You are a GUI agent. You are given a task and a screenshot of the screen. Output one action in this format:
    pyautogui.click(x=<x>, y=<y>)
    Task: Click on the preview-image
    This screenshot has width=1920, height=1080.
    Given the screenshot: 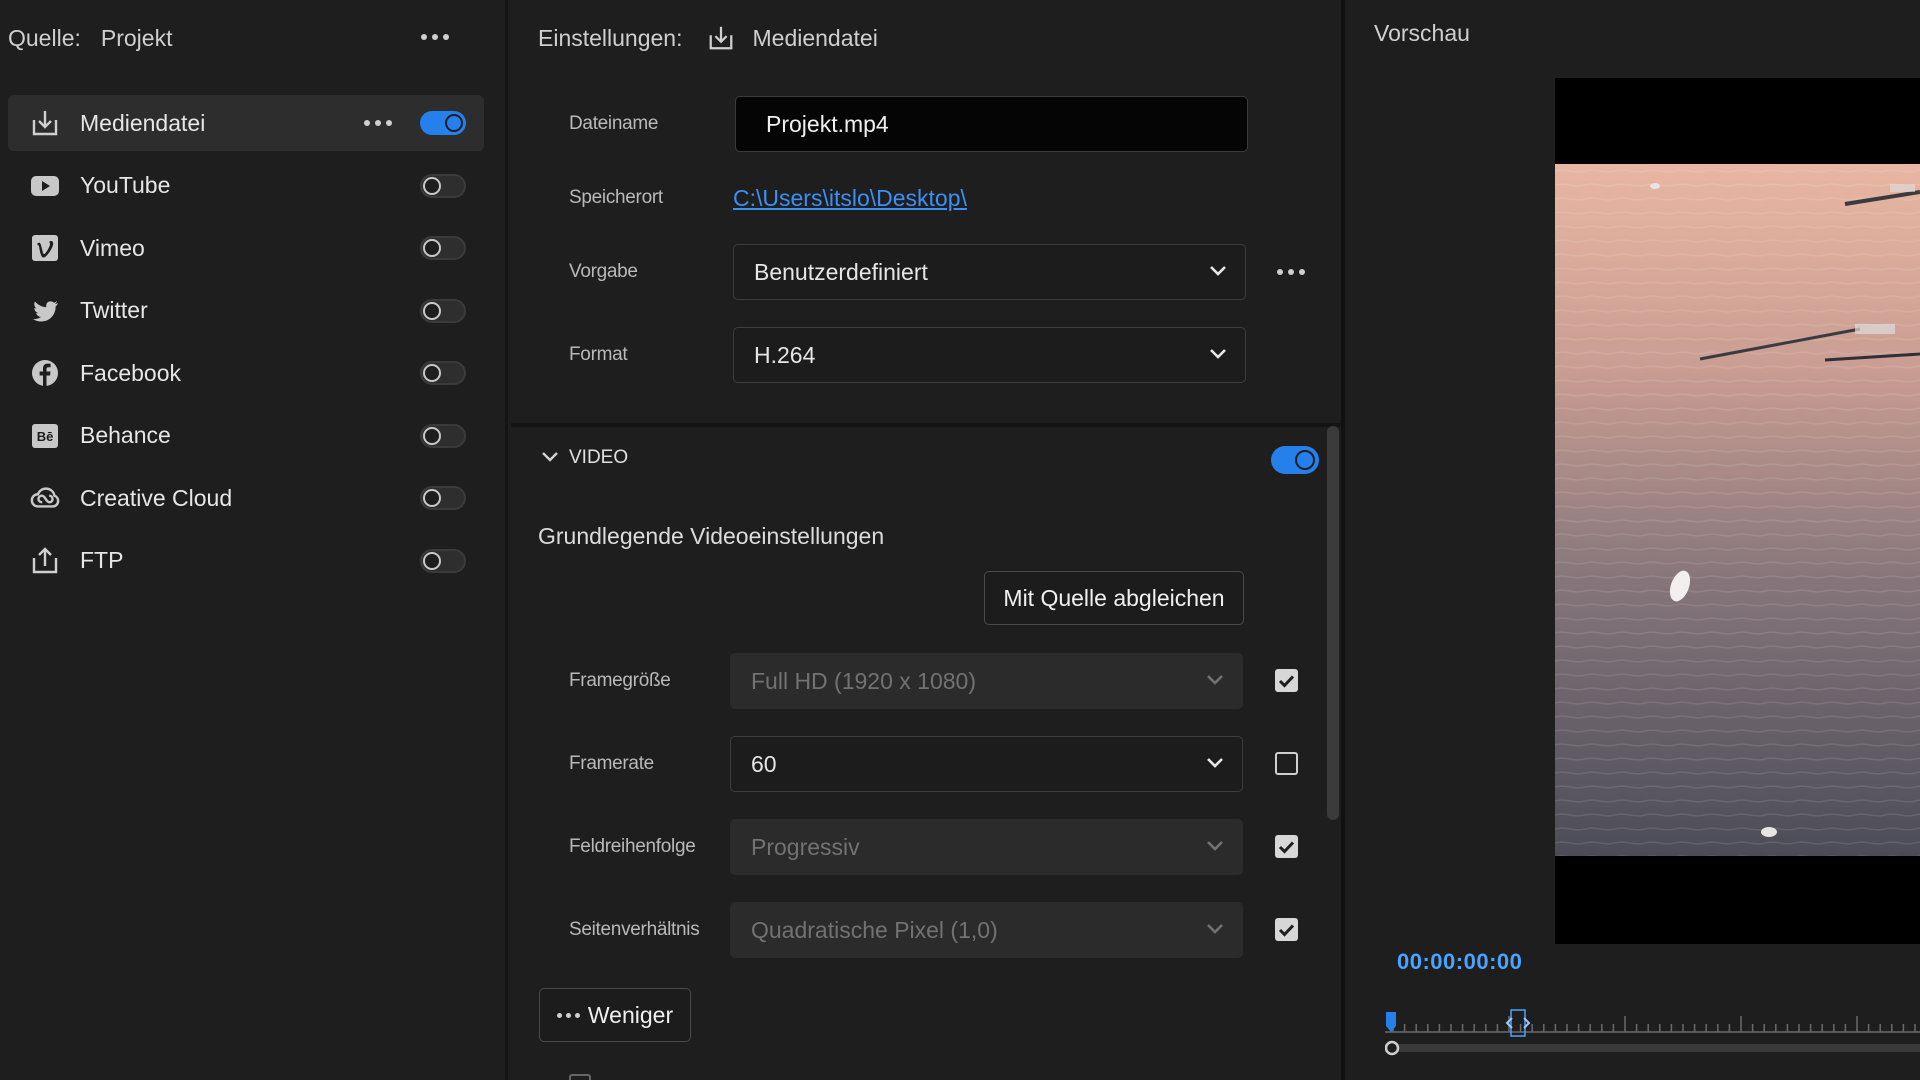 What is the action you would take?
    pyautogui.click(x=1737, y=510)
    